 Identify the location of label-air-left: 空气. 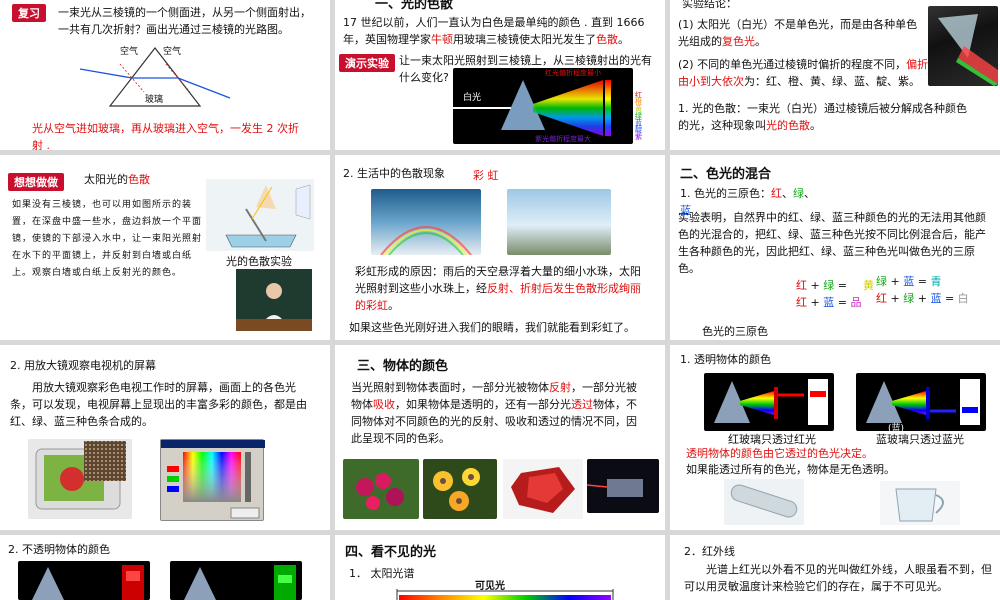
(129, 52).